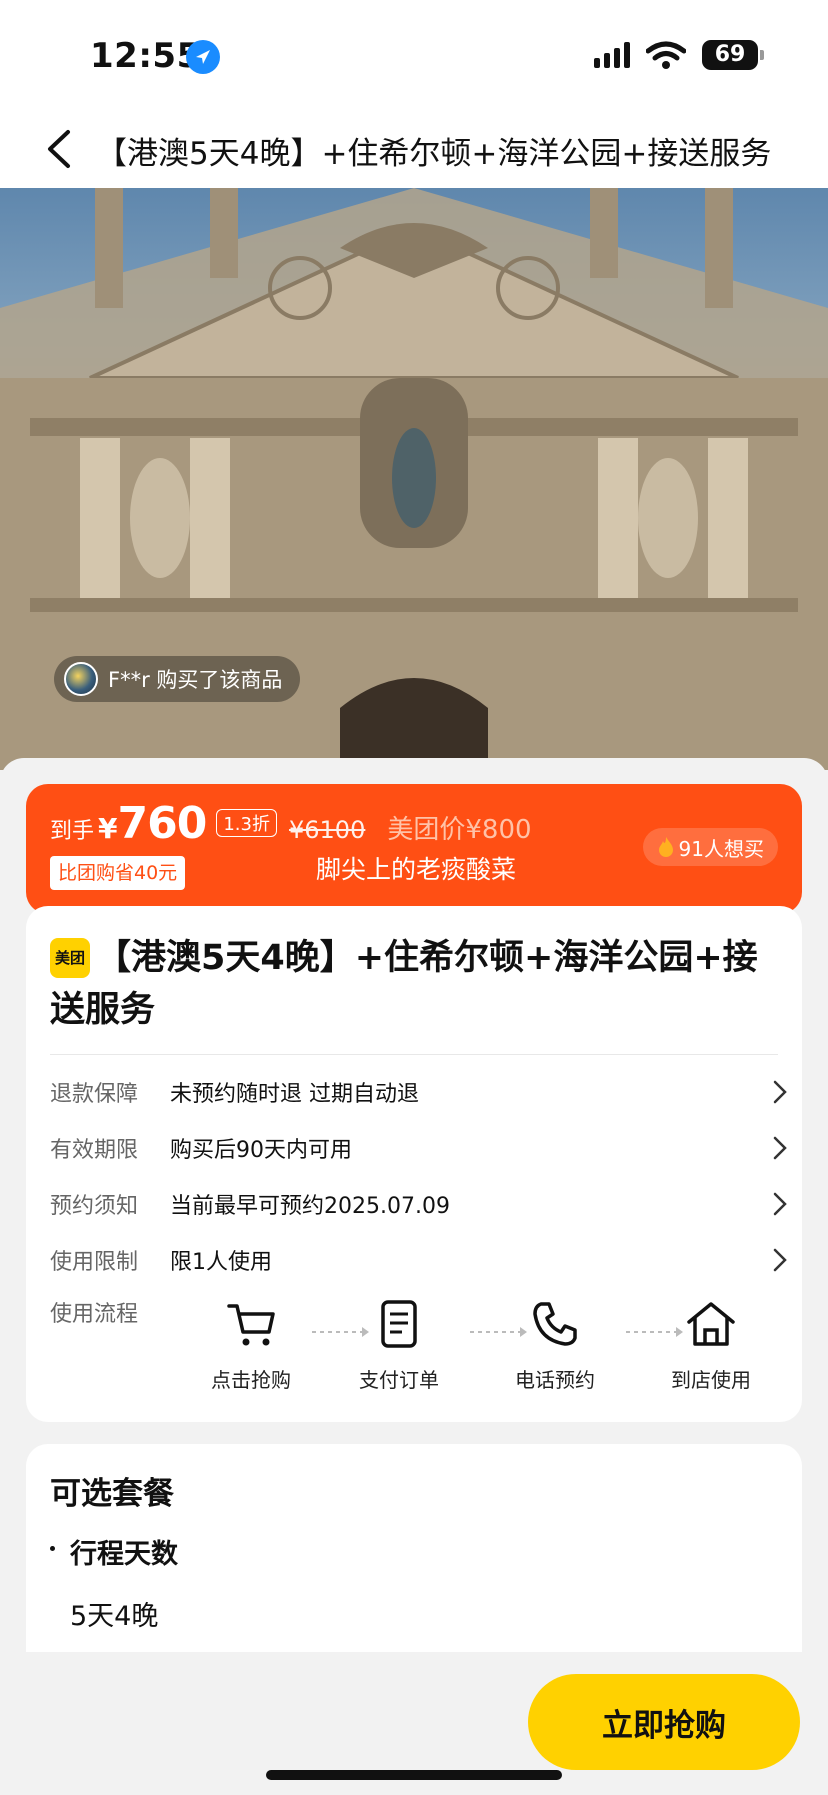 Image resolution: width=828 pixels, height=1795 pixels. Describe the element at coordinates (414, 55) in the screenshot. I see `status-bar: 12:55 69` at that location.